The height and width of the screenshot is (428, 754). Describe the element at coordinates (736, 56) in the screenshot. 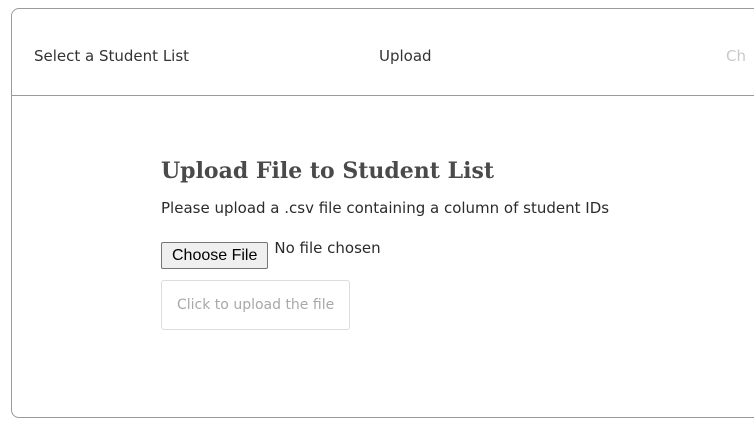

I see `step-next-truncated: Ch` at that location.